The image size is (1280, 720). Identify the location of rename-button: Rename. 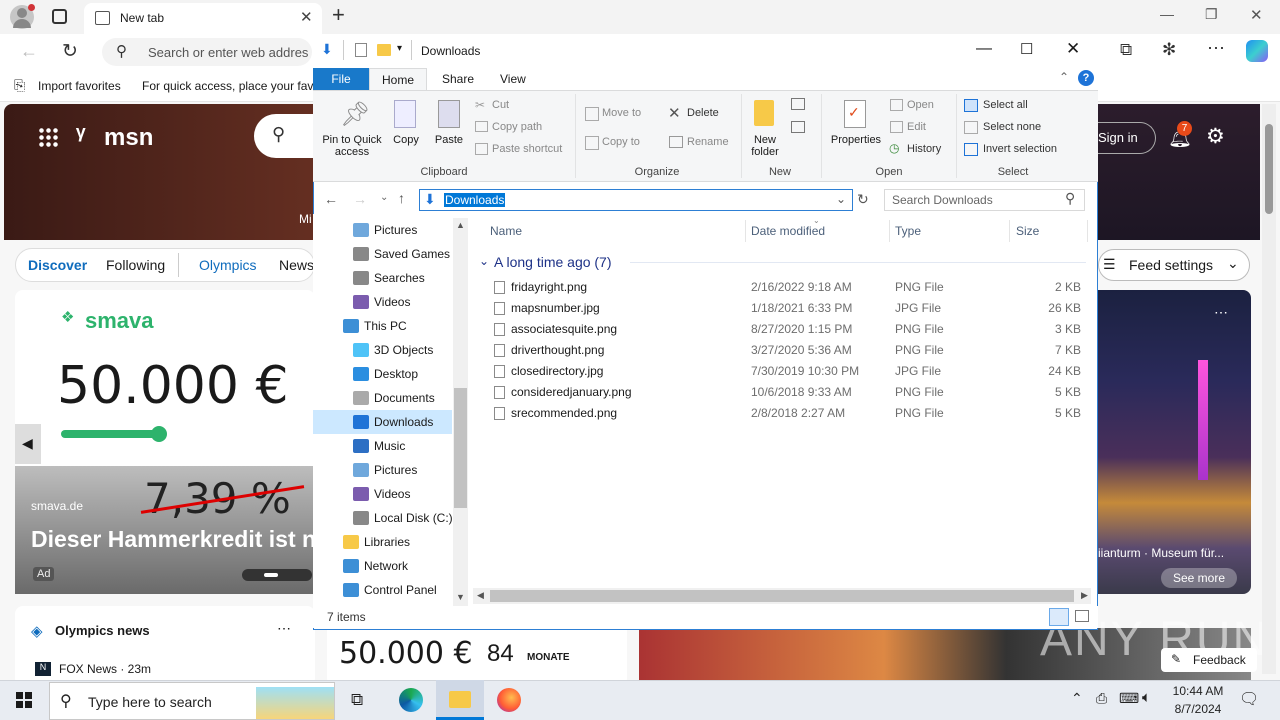
(708, 142).